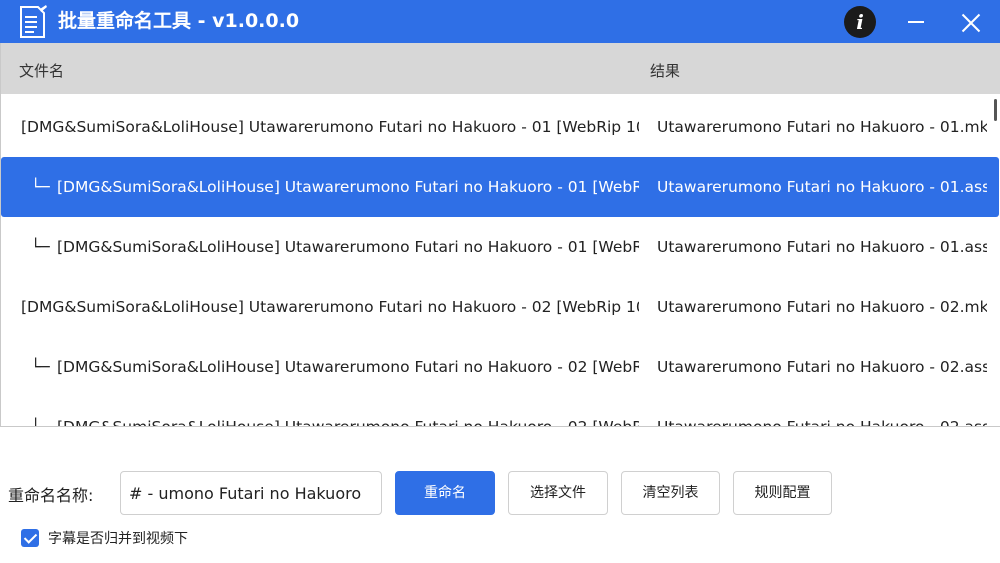  I want to click on close-button, so click(971, 23).